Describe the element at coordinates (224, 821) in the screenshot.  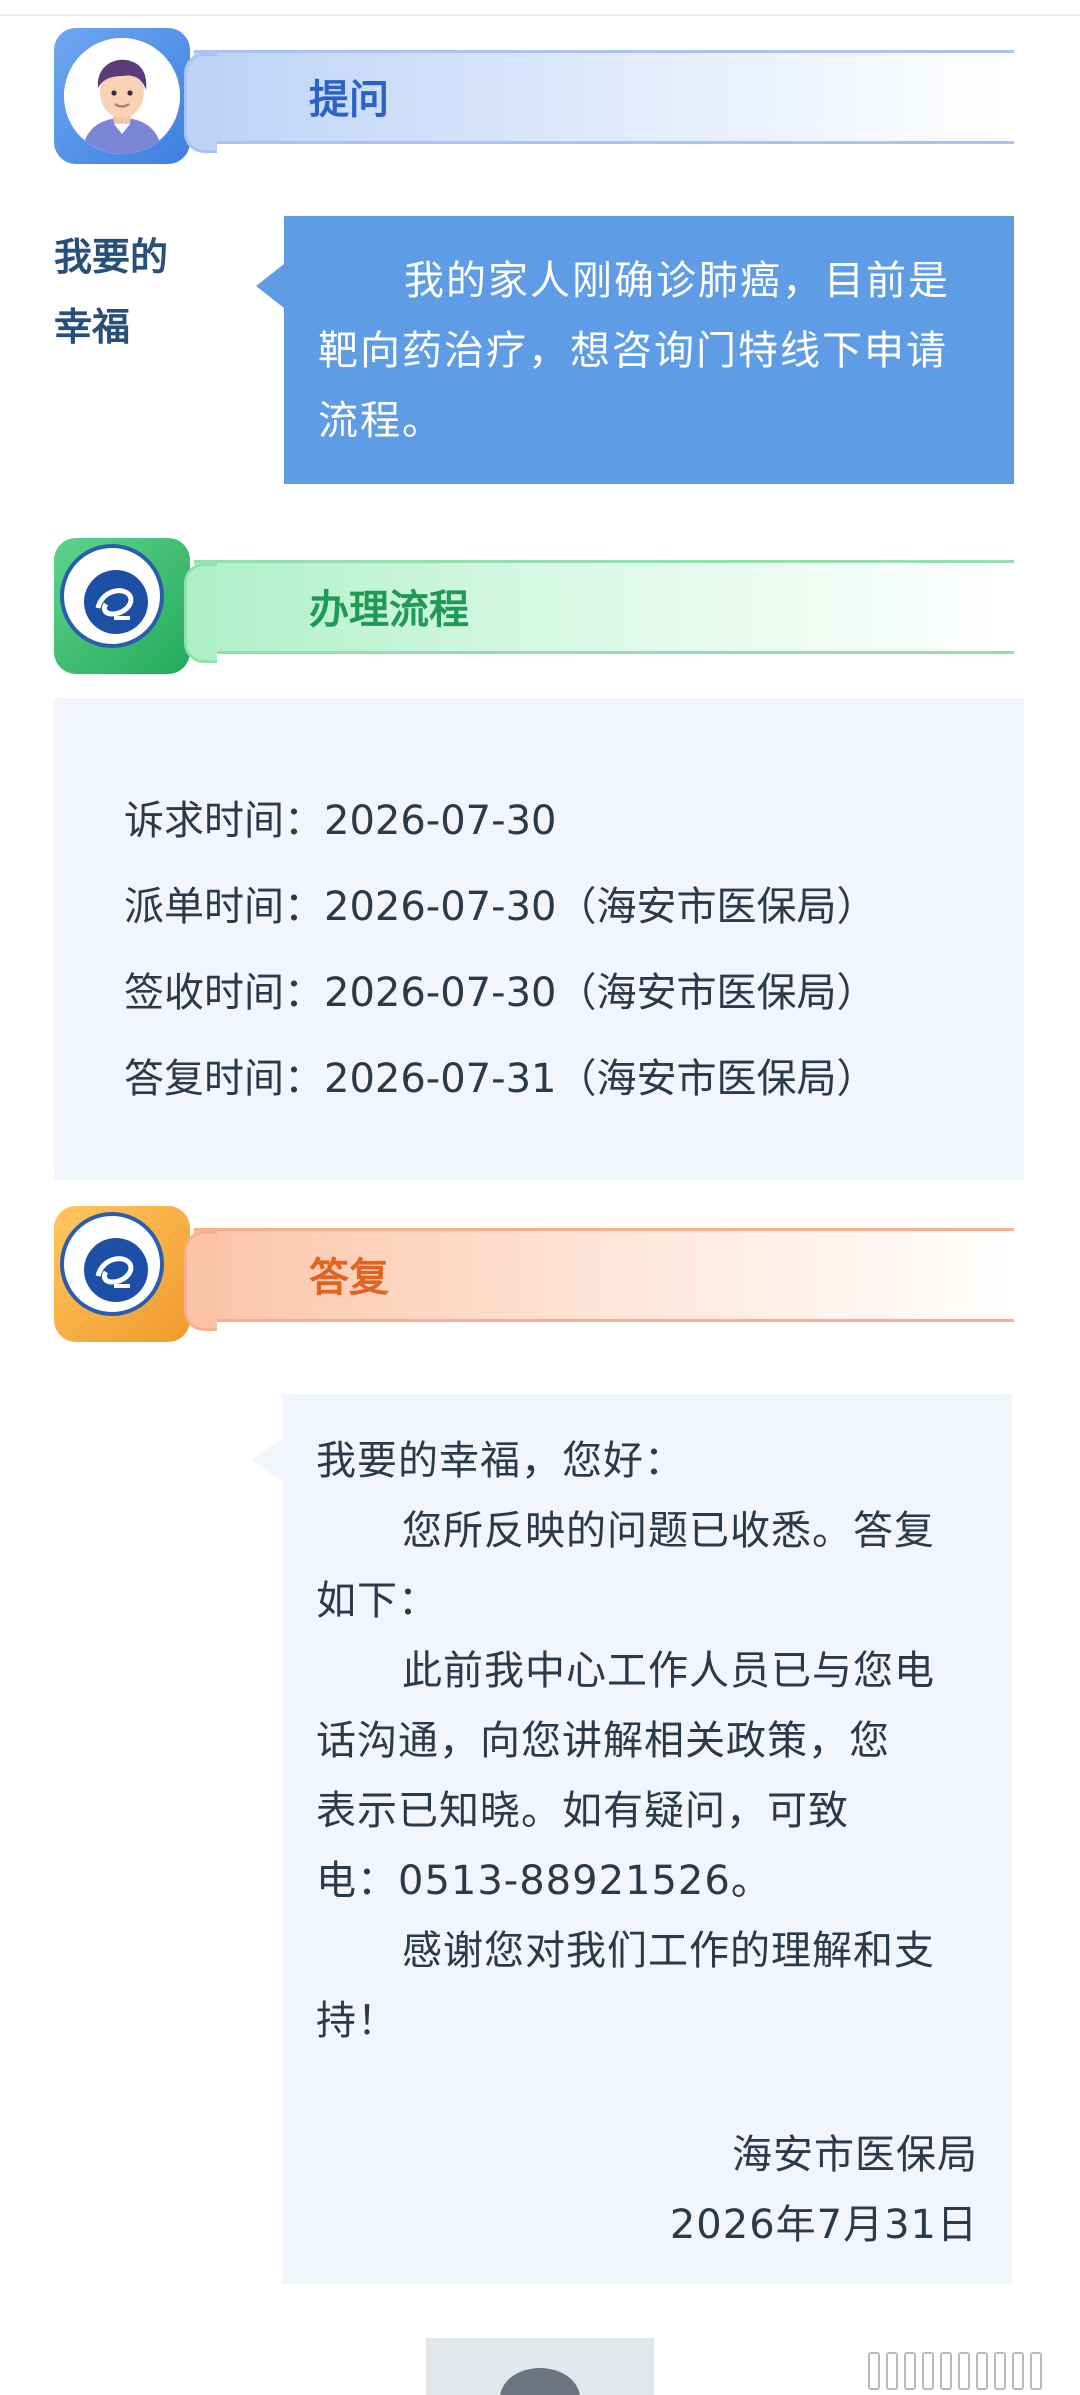
I see `process-row-label: 诉求时间：` at that location.